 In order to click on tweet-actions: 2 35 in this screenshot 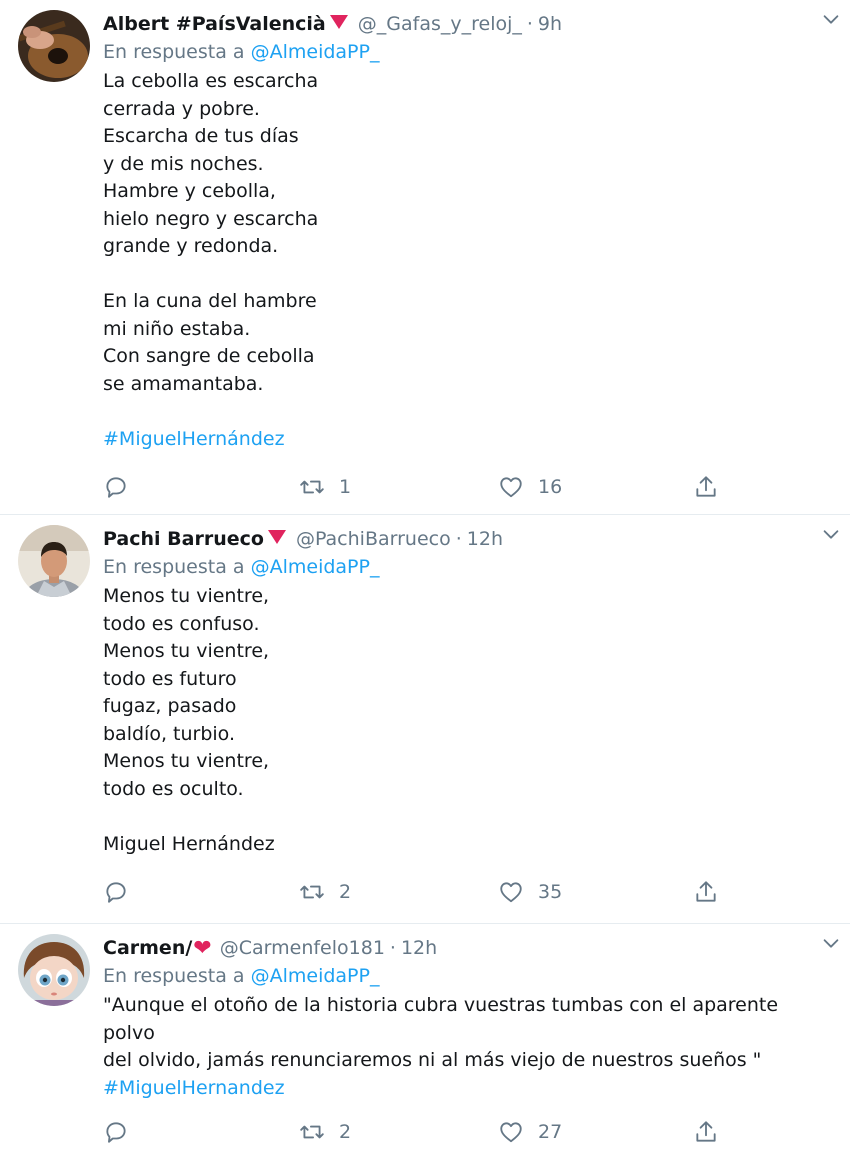, I will do `click(466, 892)`.